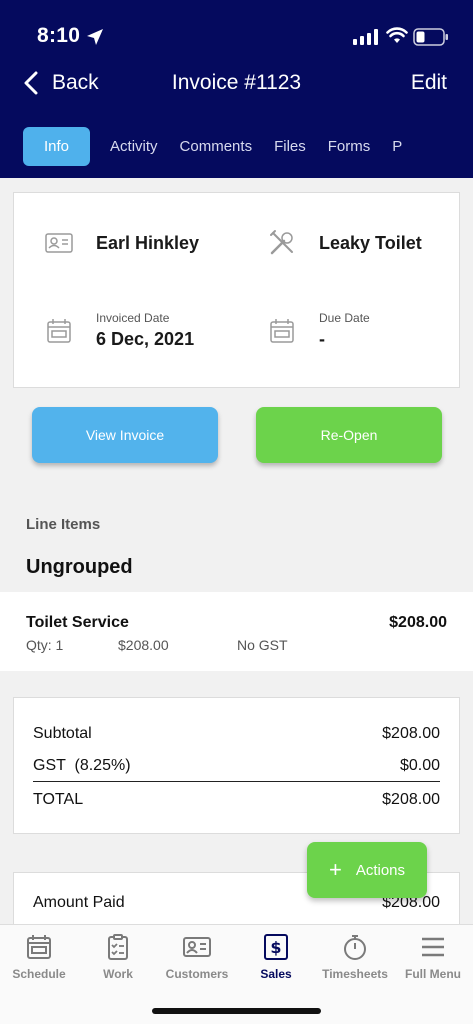 This screenshot has width=473, height=1024. What do you see at coordinates (408, 146) in the screenshot?
I see `tab-overflow: P` at bounding box center [408, 146].